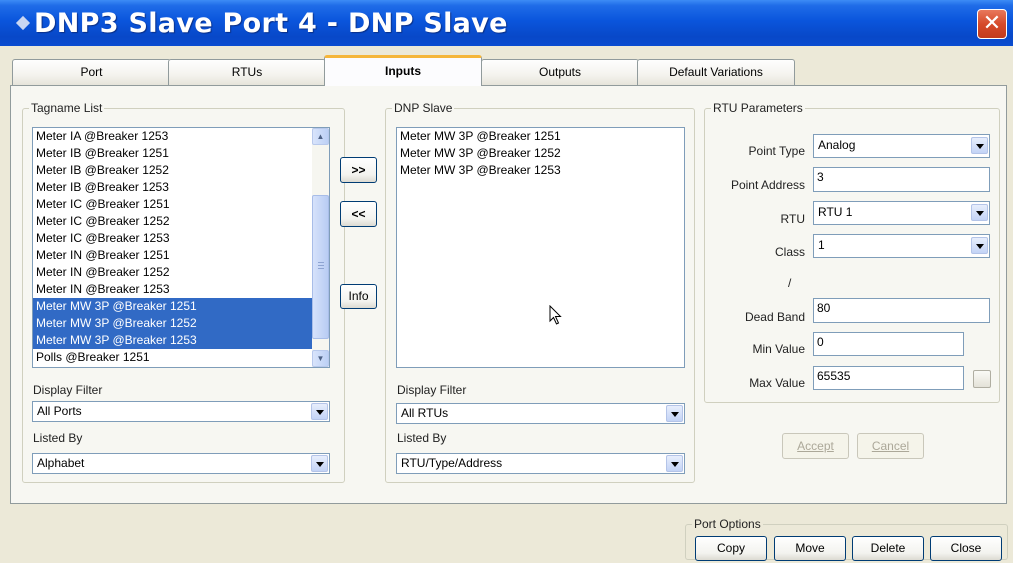 This screenshot has width=1013, height=563. What do you see at coordinates (271, 23) in the screenshot?
I see `window-title: DNP3 Slave Port 4 - DNP Slave` at bounding box center [271, 23].